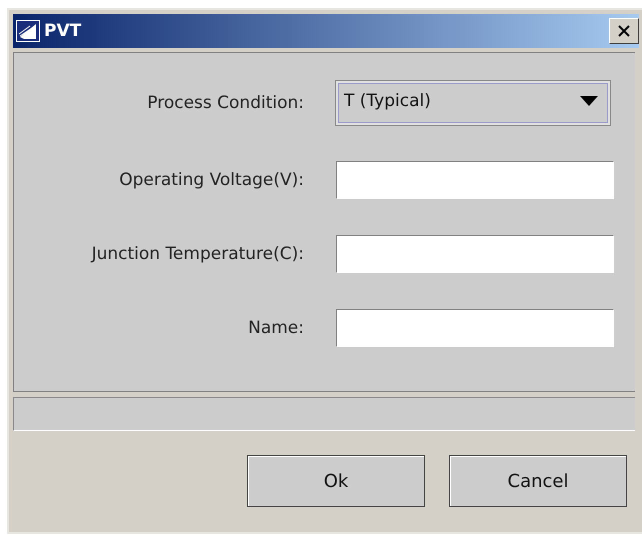  I want to click on field-label: Junction Temperature(C):, so click(197, 254).